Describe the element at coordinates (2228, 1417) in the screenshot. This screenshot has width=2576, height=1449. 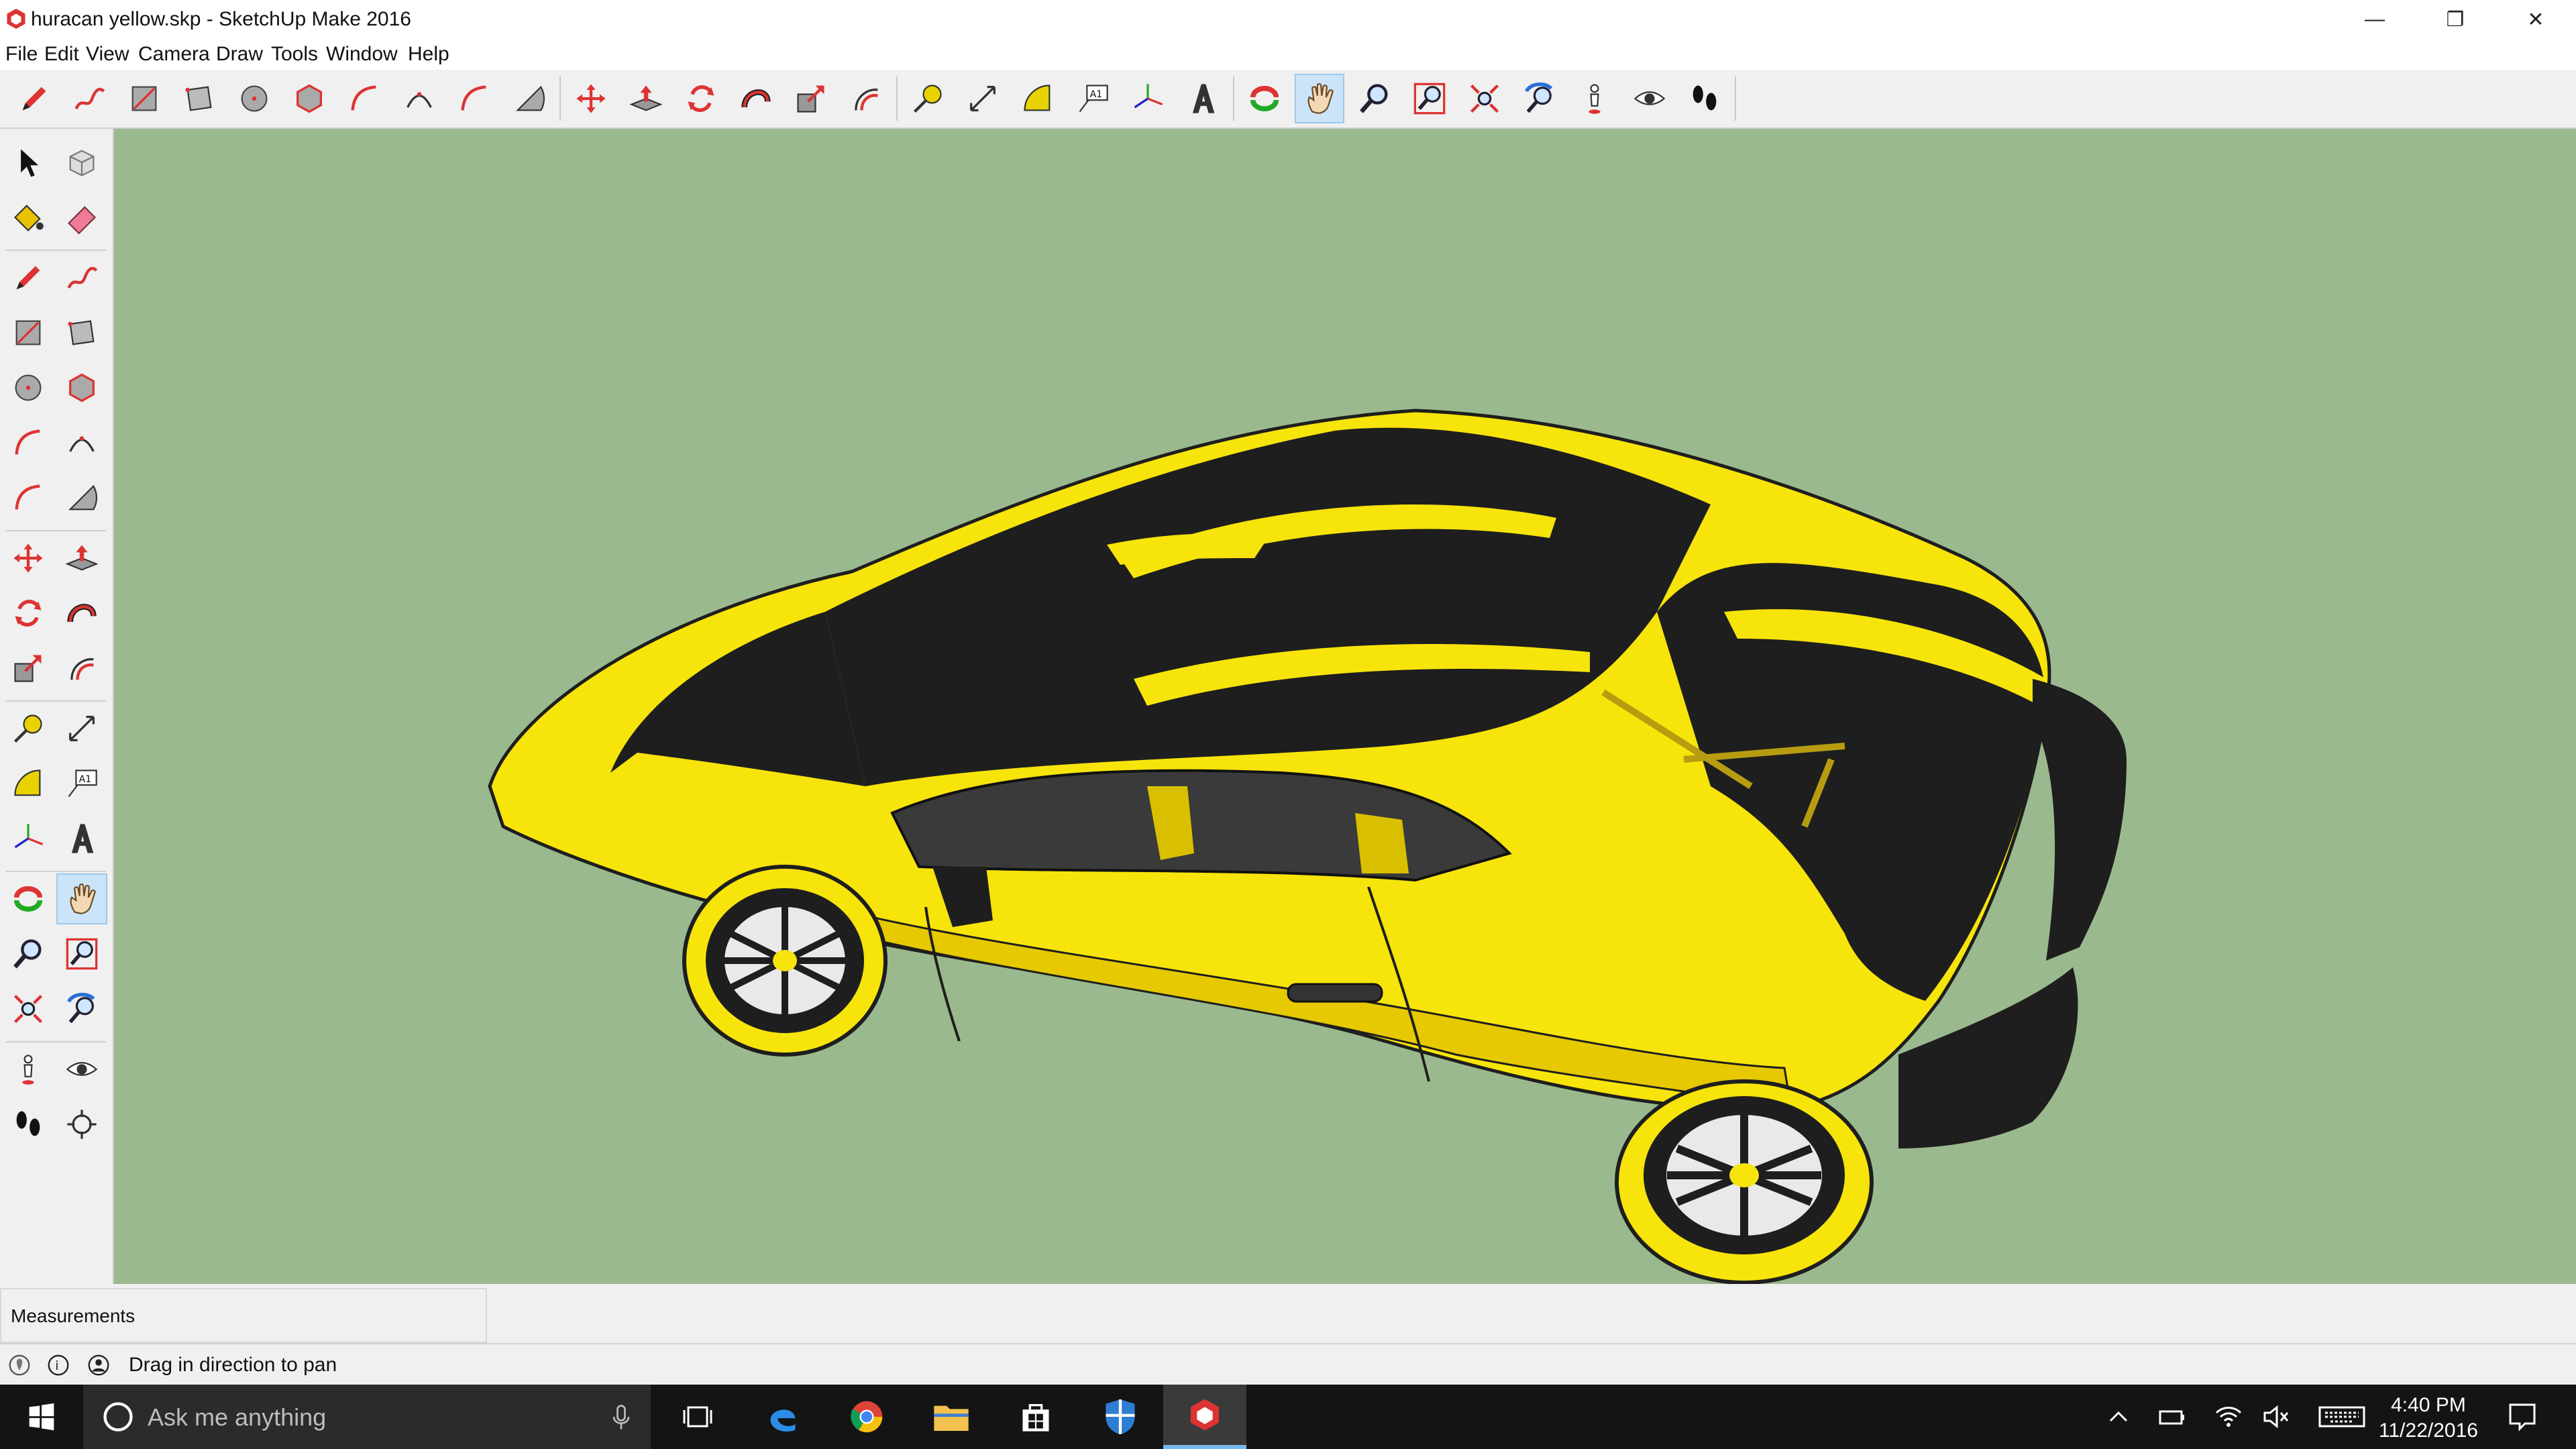
I see `wifi-tray-button` at that location.